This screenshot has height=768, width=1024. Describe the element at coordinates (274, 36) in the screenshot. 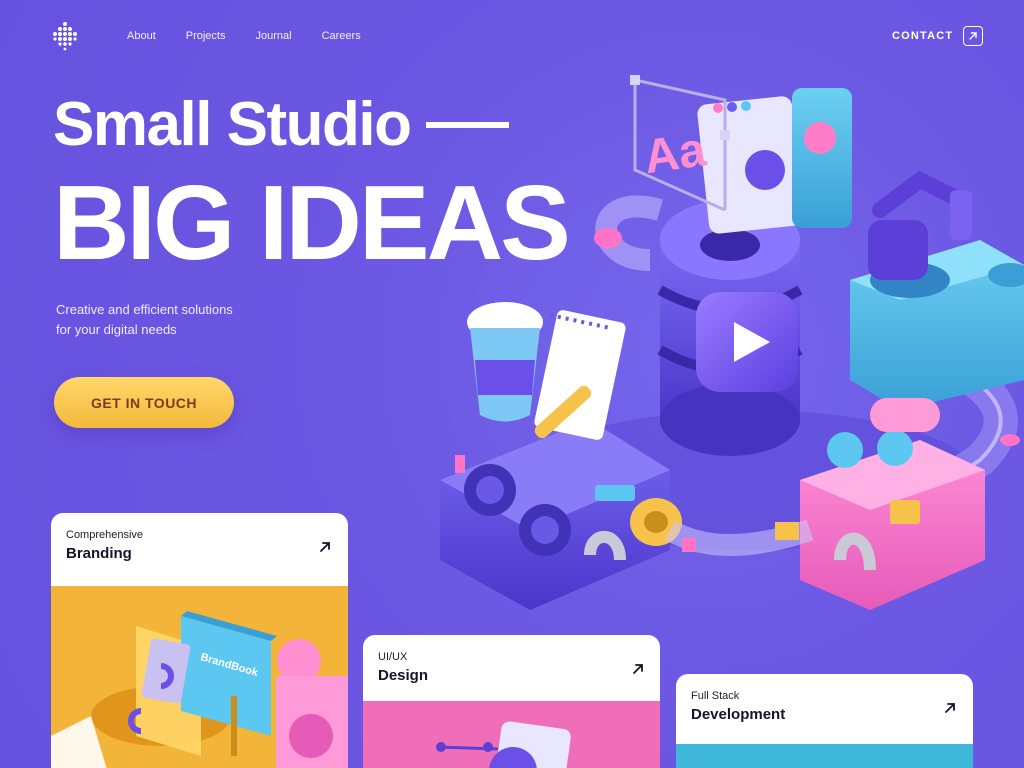

I see `nav-link-journal: Journal` at that location.